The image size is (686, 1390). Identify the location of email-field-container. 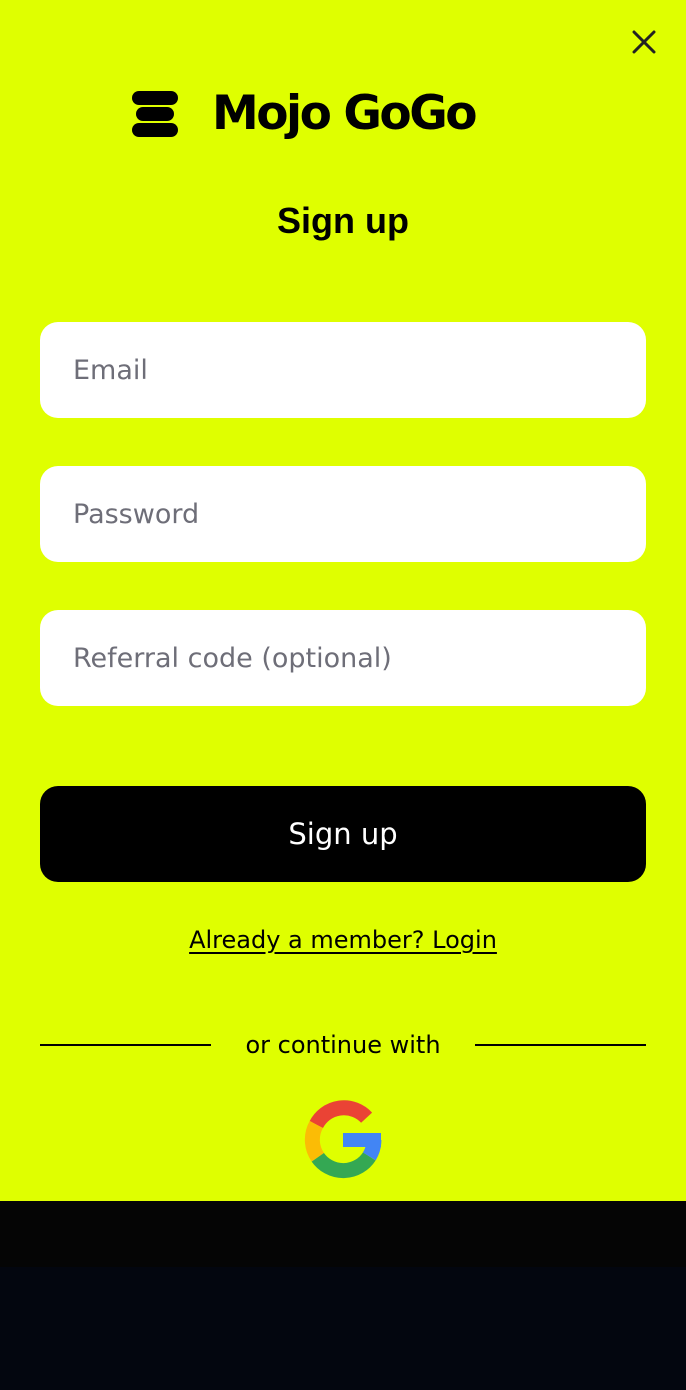
(343, 370).